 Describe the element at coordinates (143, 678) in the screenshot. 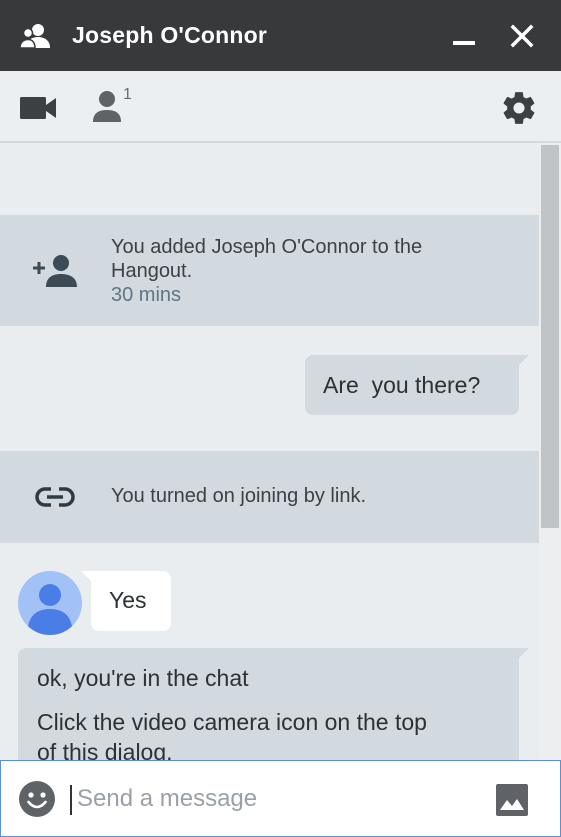

I see `message-text: ok, you're in the chat` at that location.